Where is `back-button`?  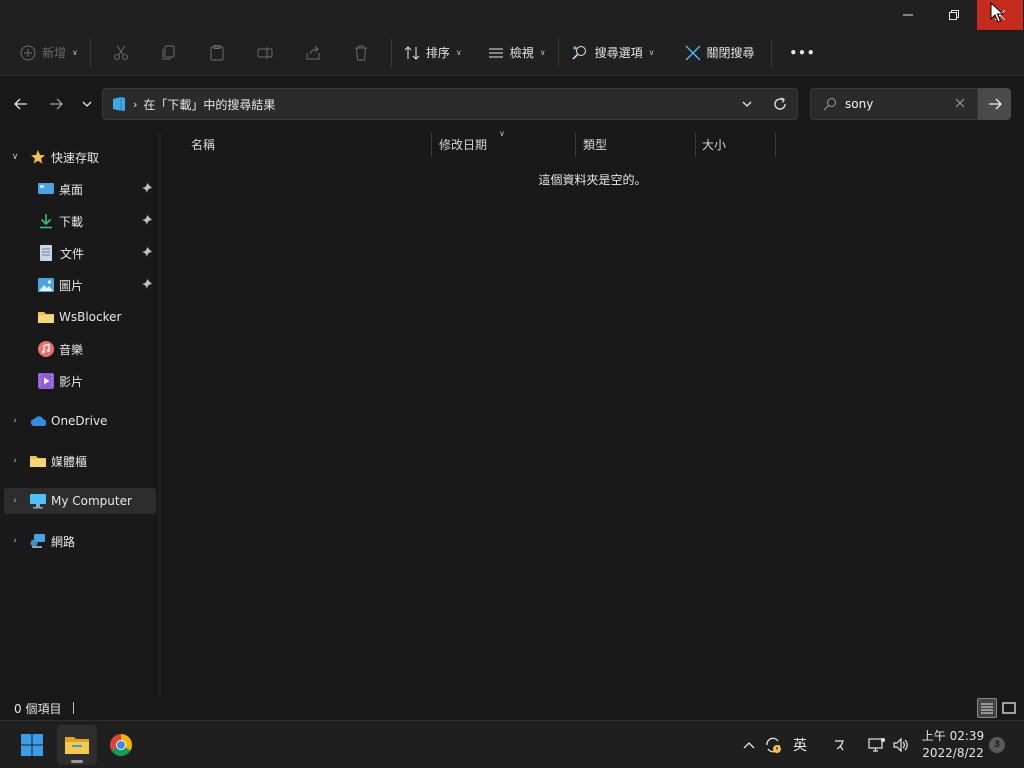 back-button is located at coordinates (21, 104).